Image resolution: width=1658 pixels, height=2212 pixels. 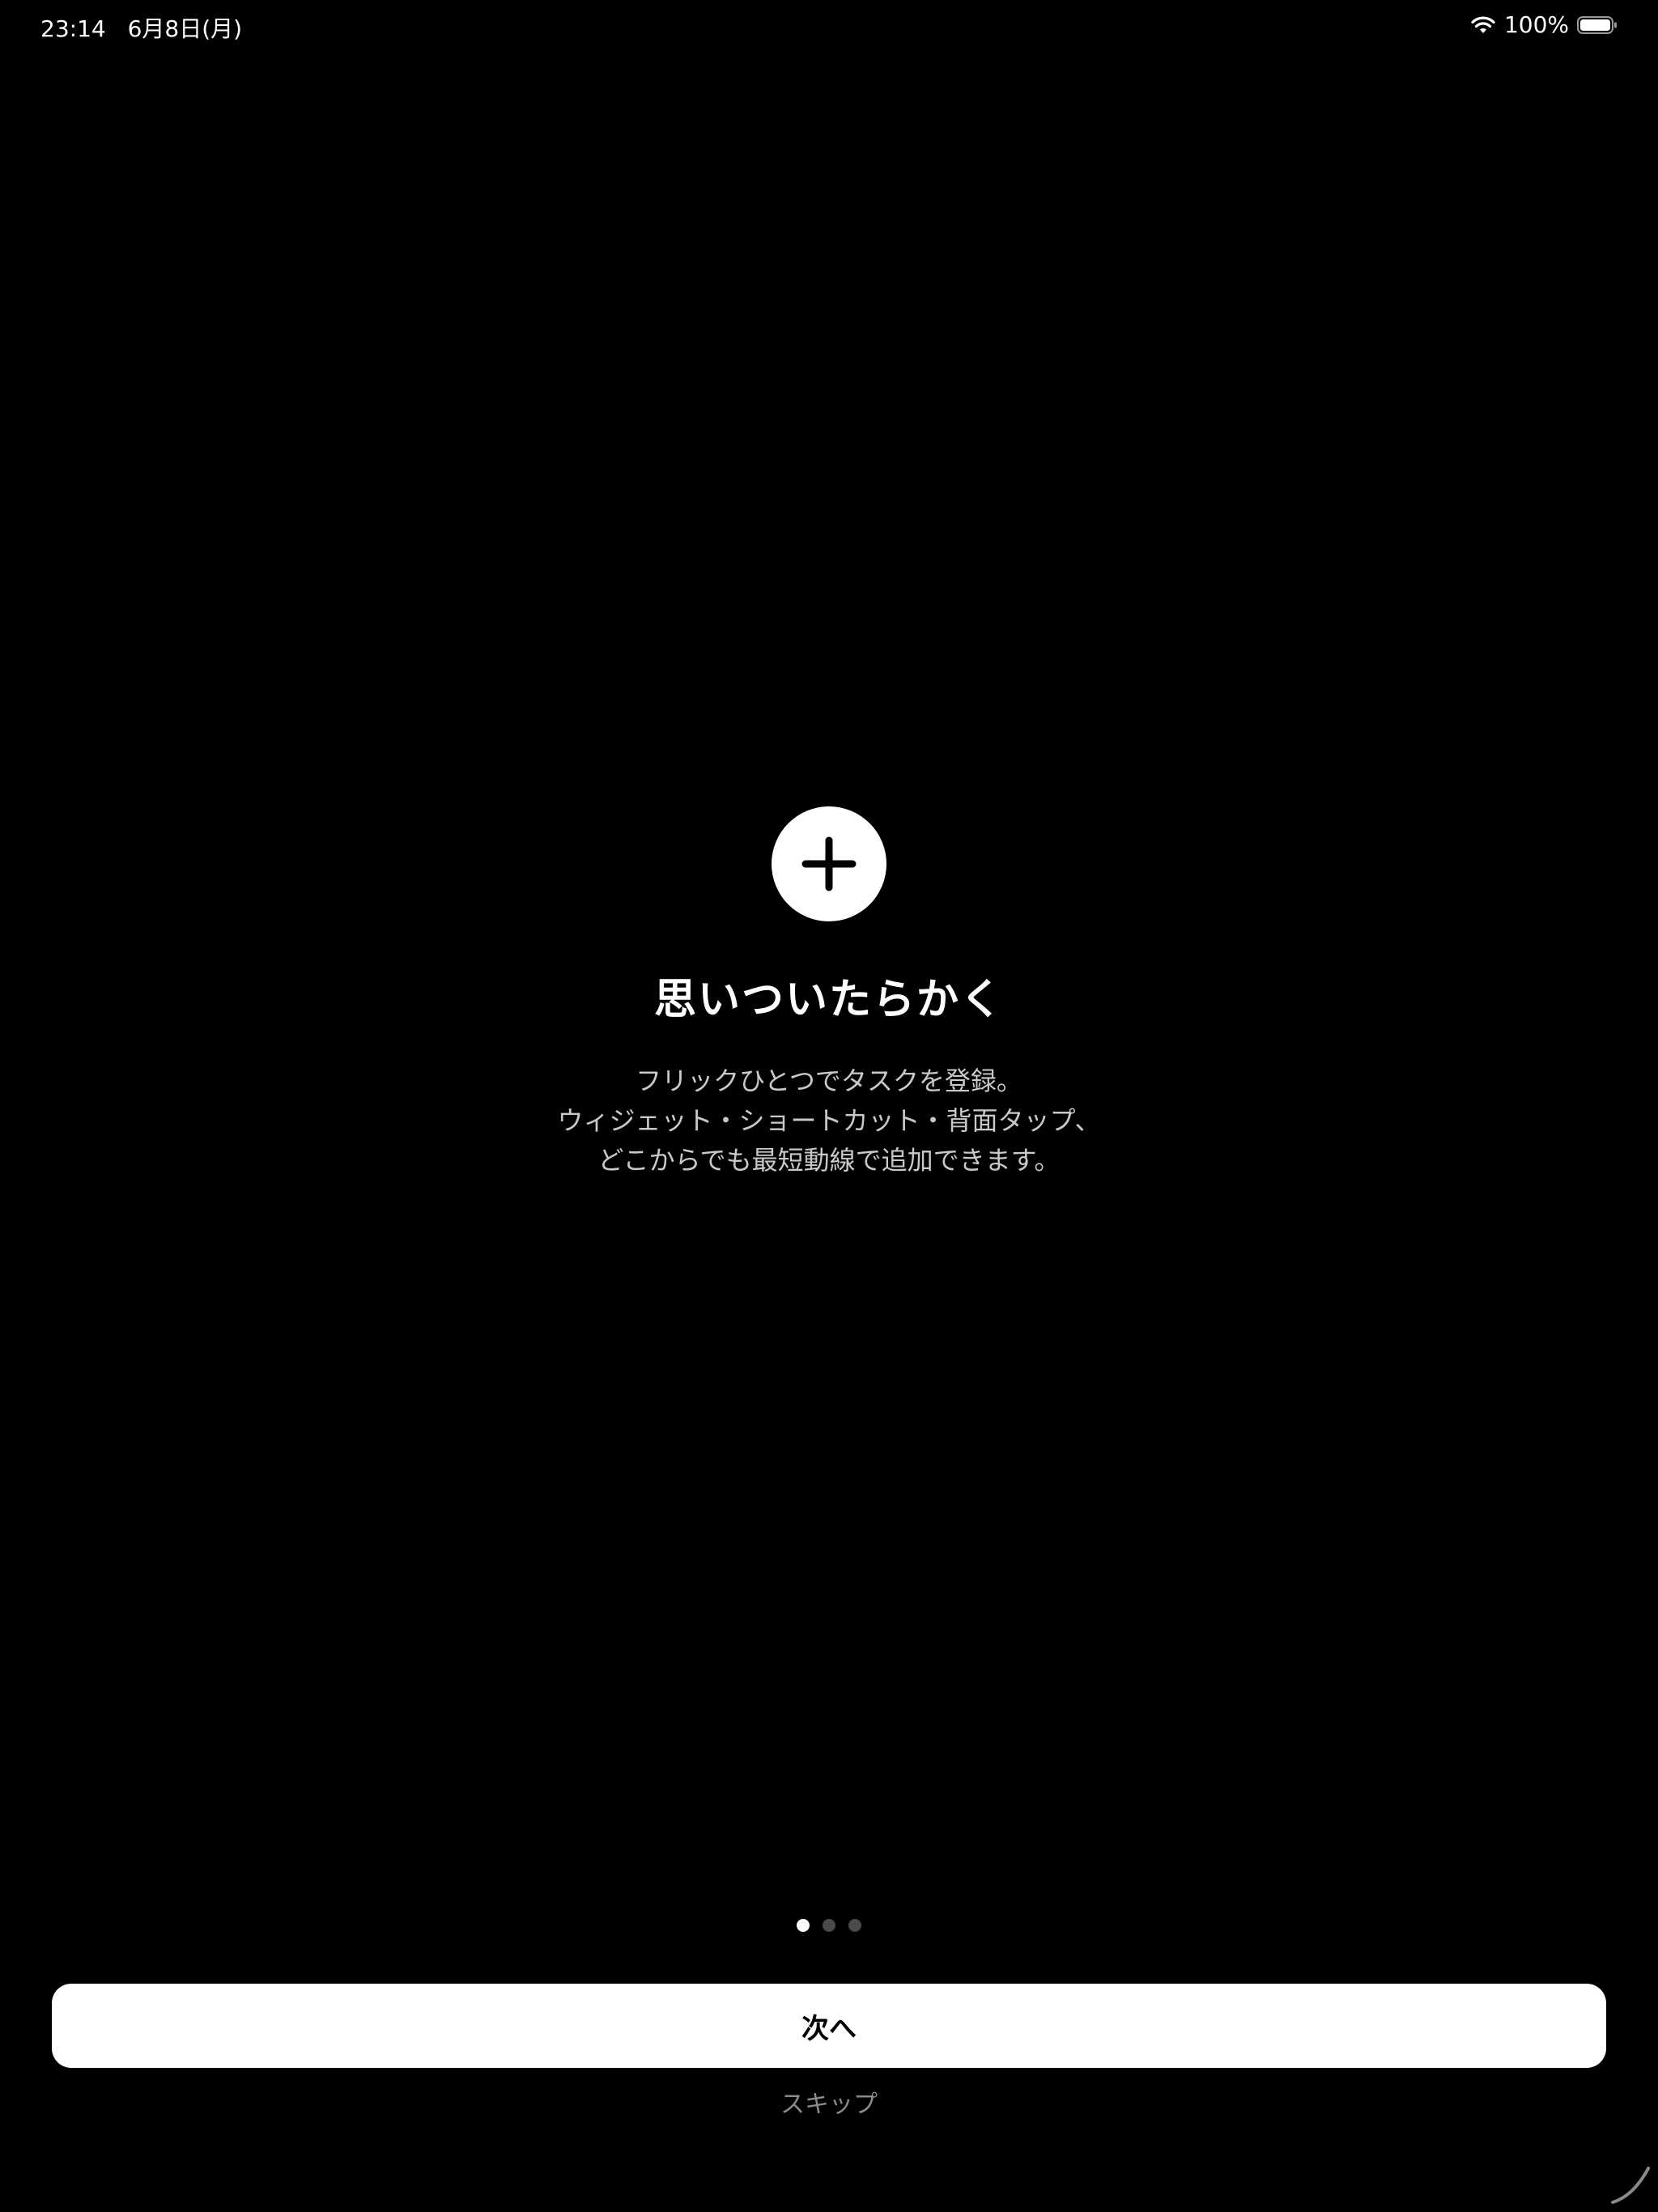 I want to click on battery-icon, so click(x=1597, y=25).